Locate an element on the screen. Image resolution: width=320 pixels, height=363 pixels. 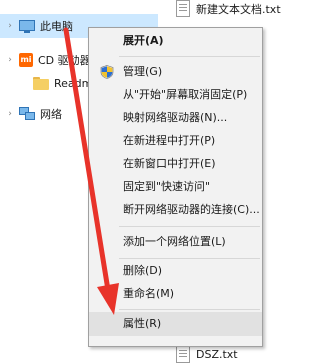
network-icon is located at coordinates (27, 114).